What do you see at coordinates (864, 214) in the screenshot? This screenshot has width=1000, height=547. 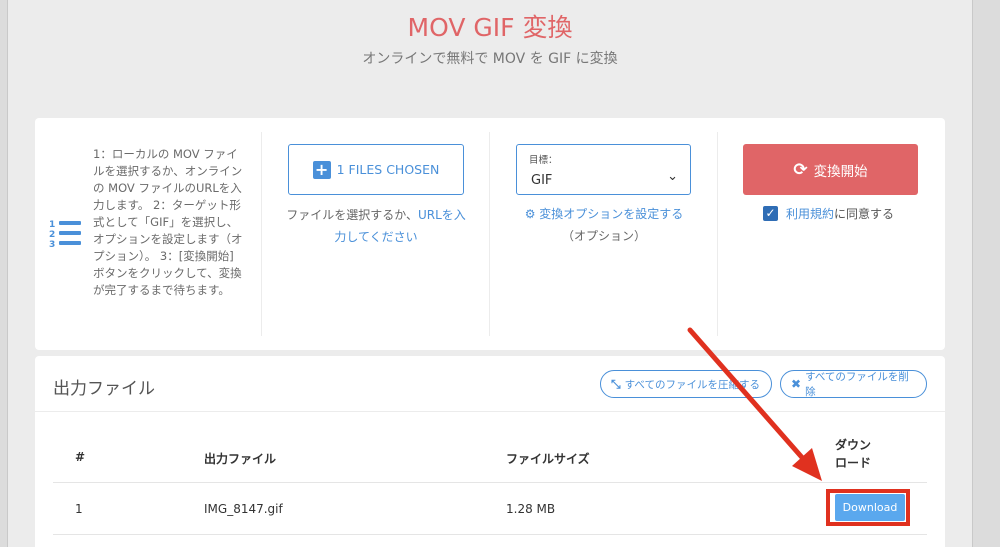 I see `terms-suffix: に同意する` at bounding box center [864, 214].